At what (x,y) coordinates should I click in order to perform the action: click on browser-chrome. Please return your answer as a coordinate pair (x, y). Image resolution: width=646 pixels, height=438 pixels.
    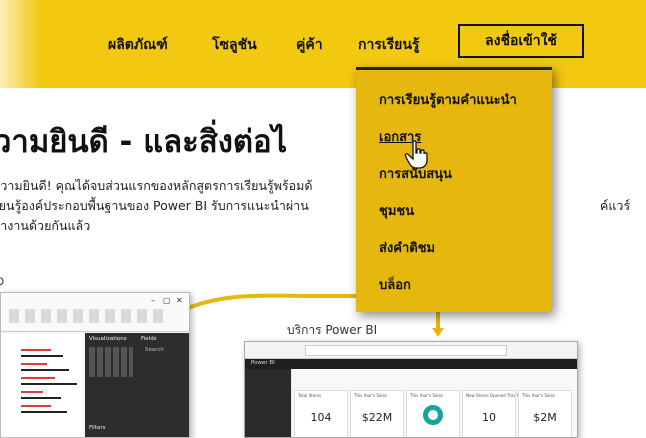
    Looking at the image, I should click on (411, 350).